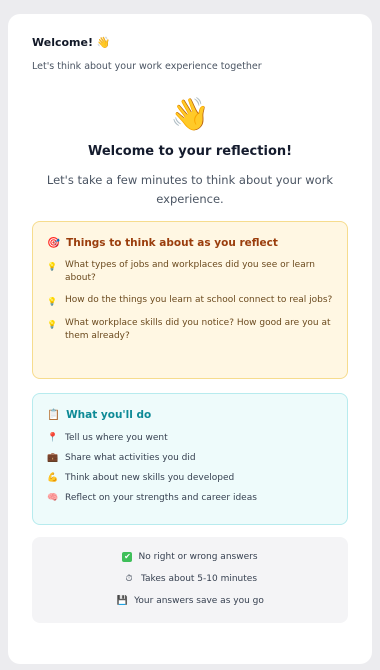  Describe the element at coordinates (199, 601) in the screenshot. I see `info-item-text: Your answers save as you go` at that location.